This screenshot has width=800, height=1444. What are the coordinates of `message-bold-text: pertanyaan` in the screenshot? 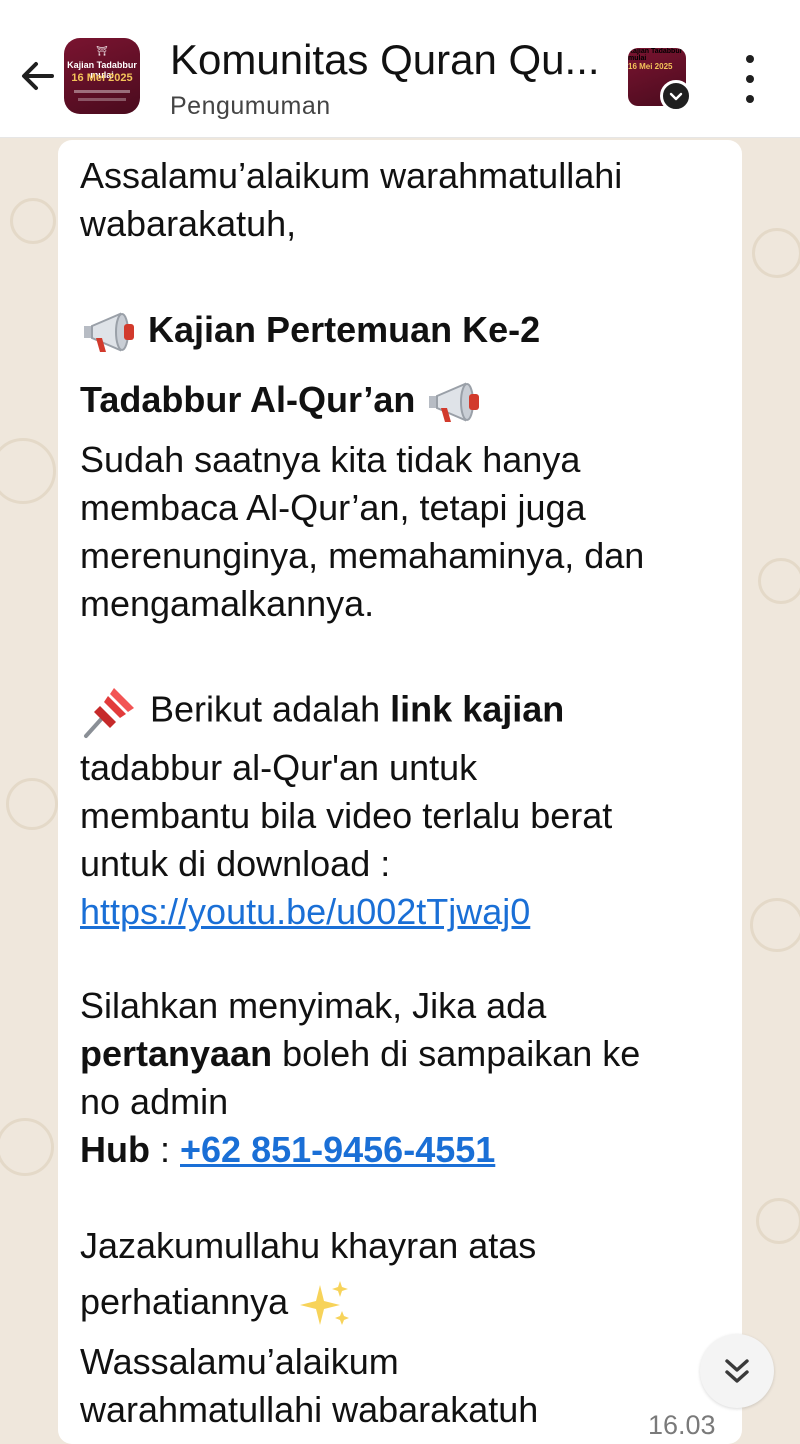 It's located at (176, 1053).